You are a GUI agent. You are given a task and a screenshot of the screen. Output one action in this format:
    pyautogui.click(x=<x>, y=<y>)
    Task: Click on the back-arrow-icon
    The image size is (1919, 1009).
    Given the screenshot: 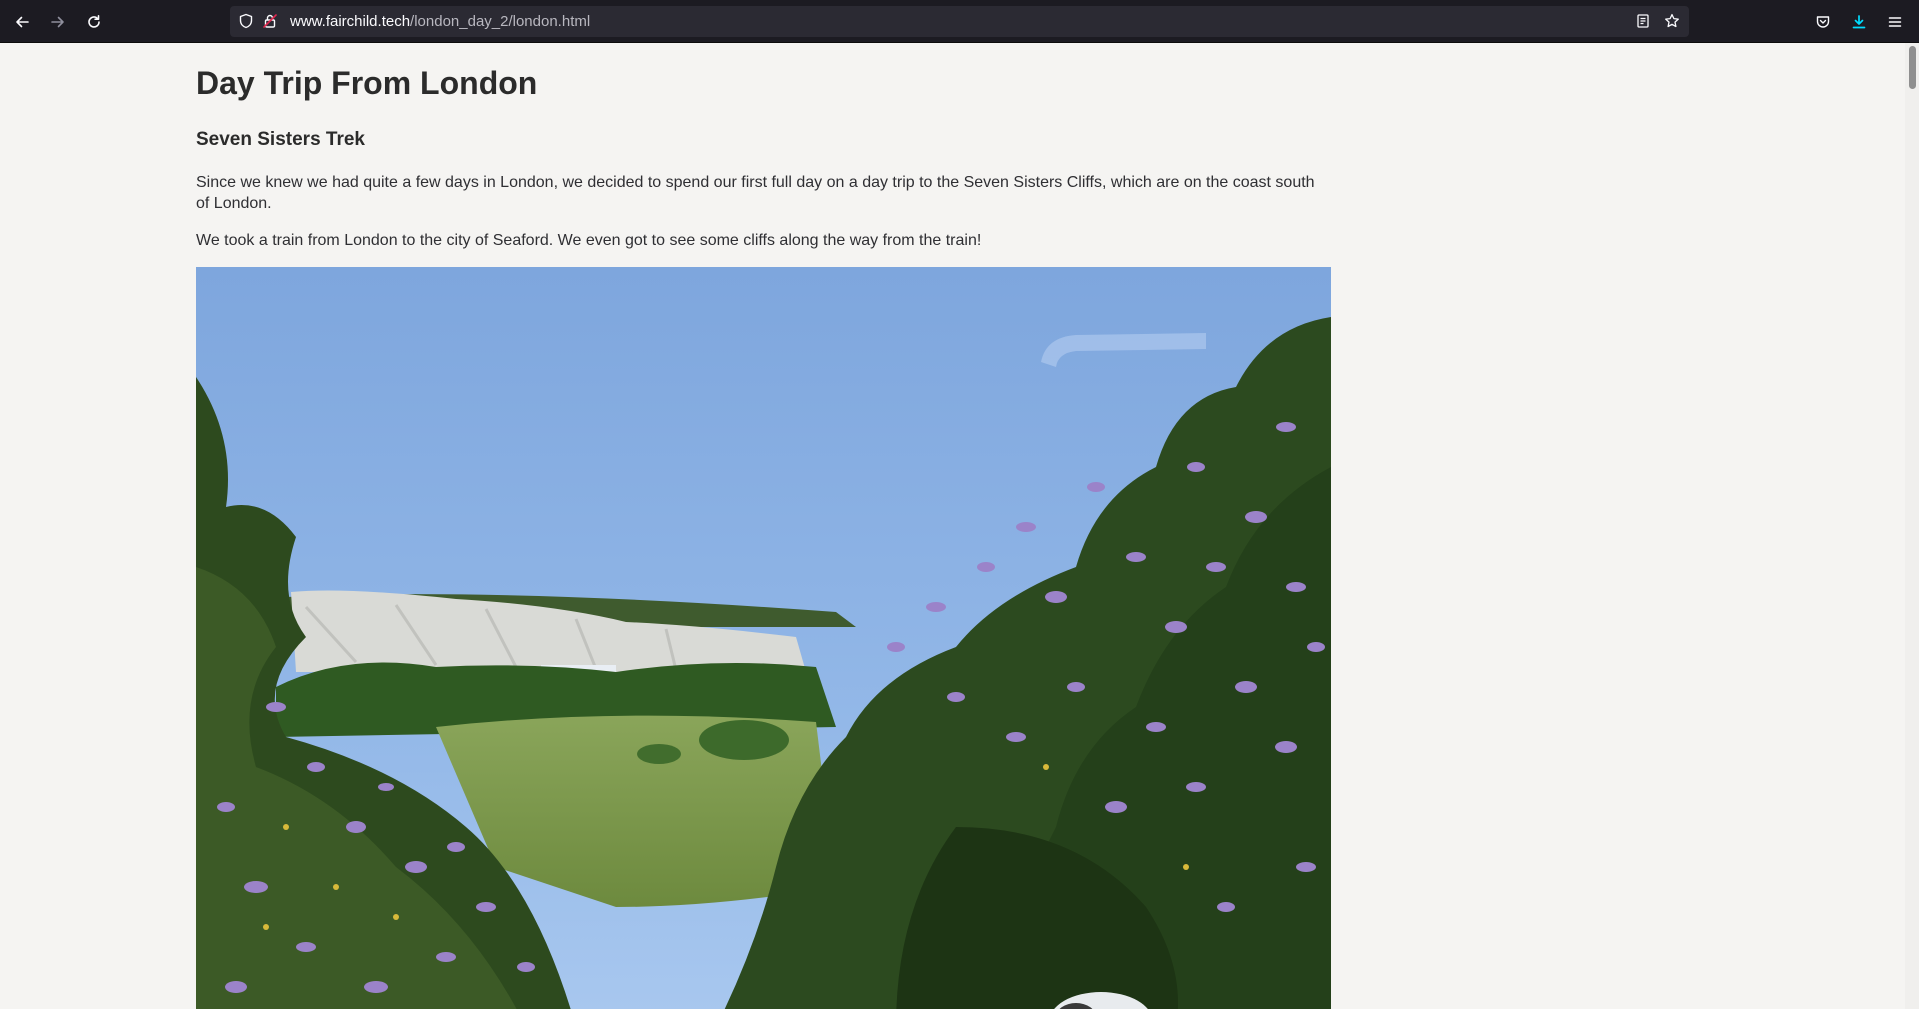 What is the action you would take?
    pyautogui.click(x=22, y=22)
    